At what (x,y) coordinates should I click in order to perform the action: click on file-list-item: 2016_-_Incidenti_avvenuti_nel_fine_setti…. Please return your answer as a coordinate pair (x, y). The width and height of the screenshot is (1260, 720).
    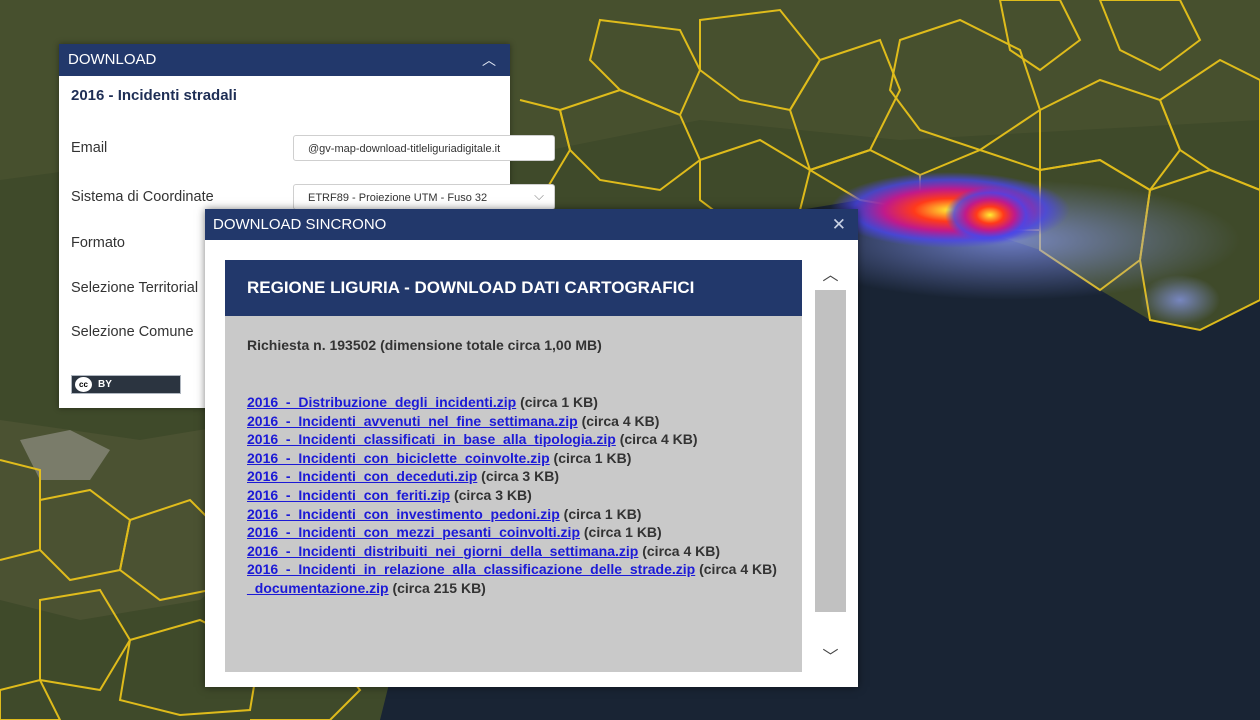
    Looking at the image, I should click on (517, 421).